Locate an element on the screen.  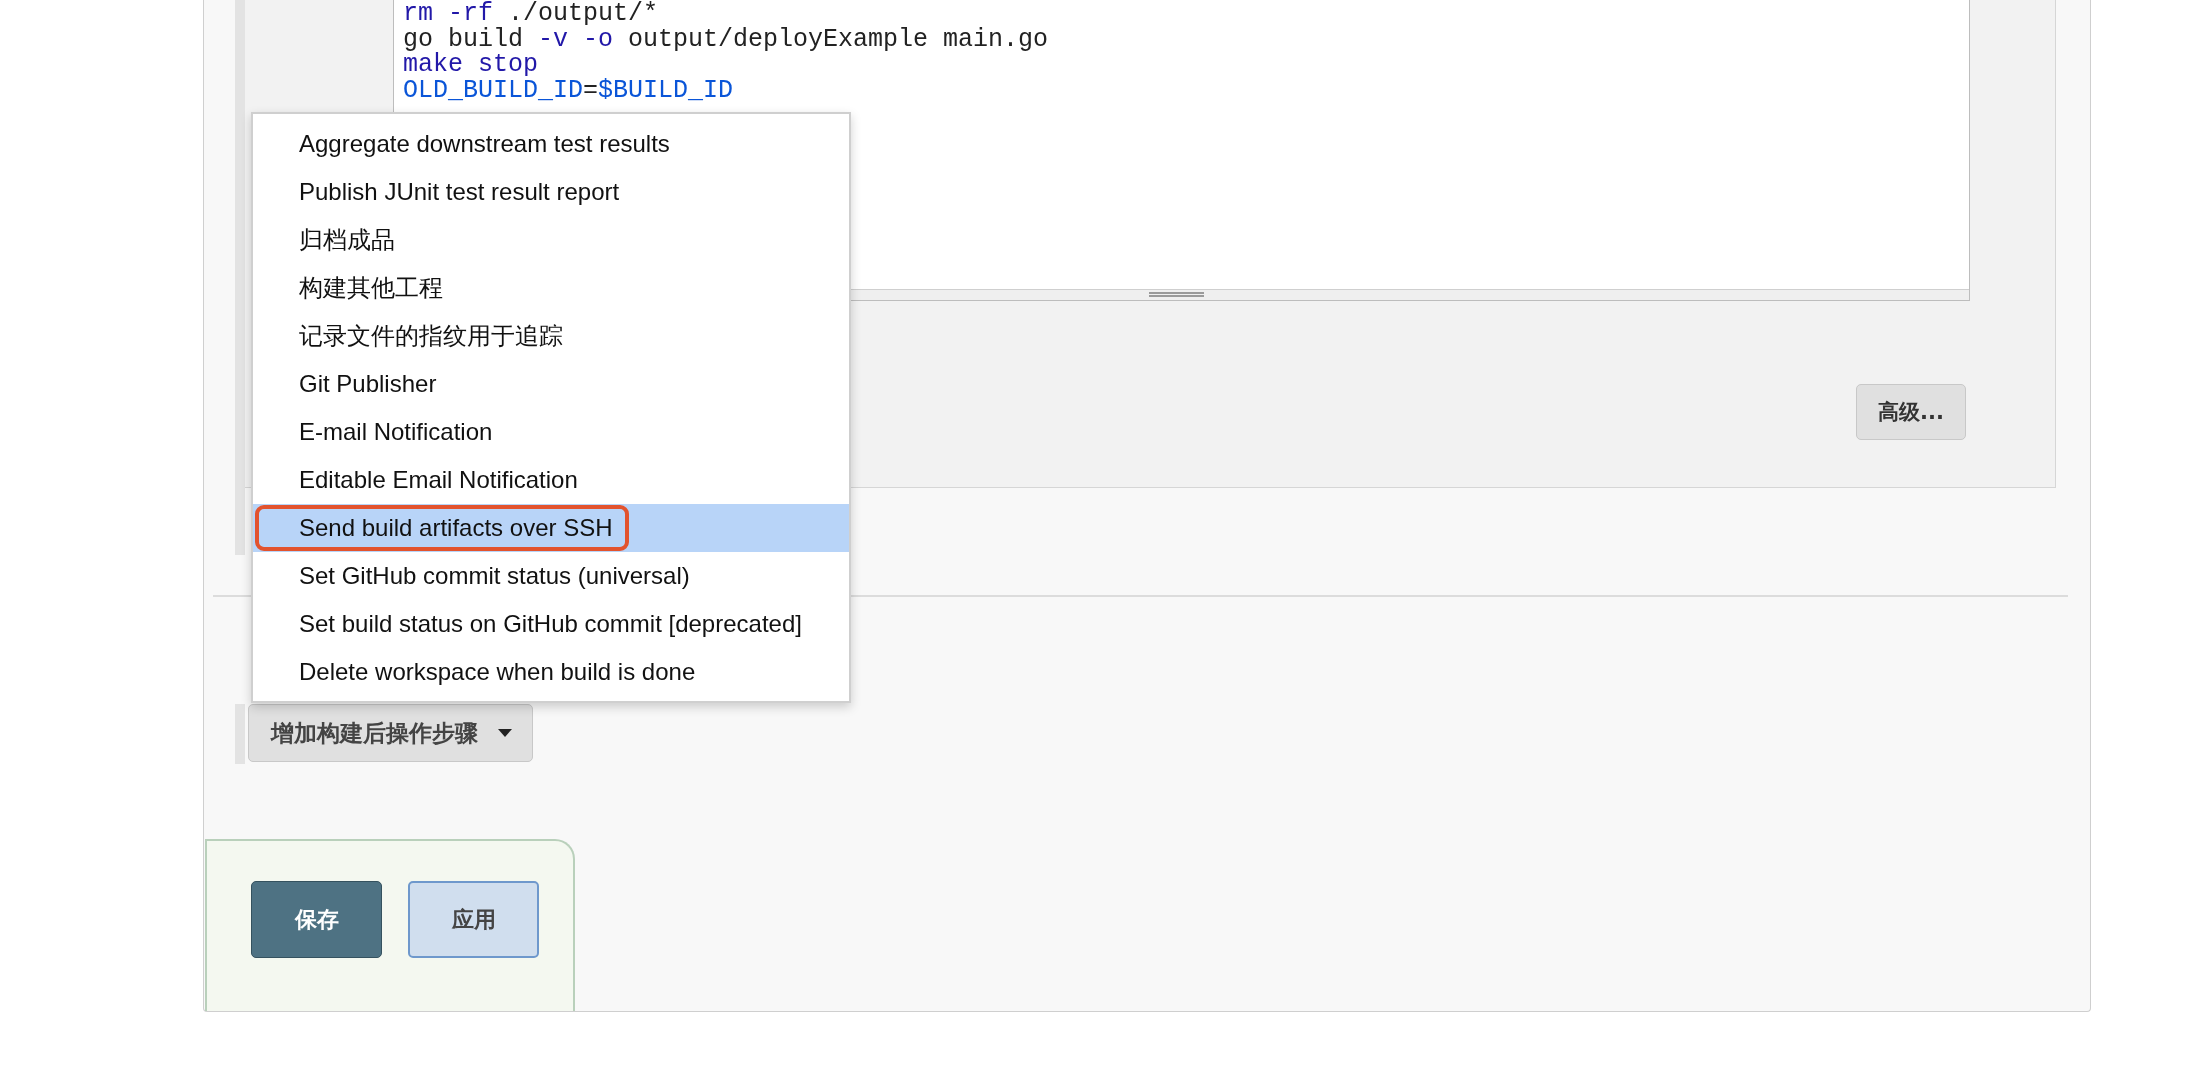
code-line: OLD_BUILD_ID=$BUILD_ID is located at coordinates (569, 90).